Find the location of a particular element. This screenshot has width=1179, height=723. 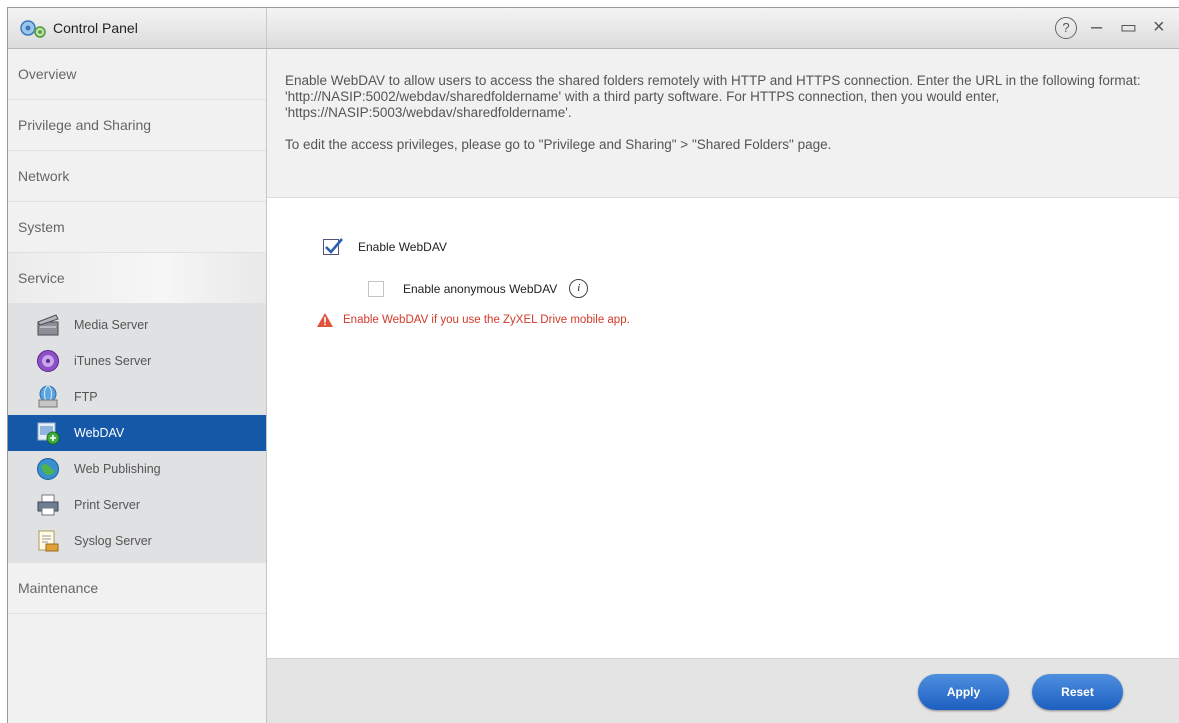

warning-icon is located at coordinates (325, 320).